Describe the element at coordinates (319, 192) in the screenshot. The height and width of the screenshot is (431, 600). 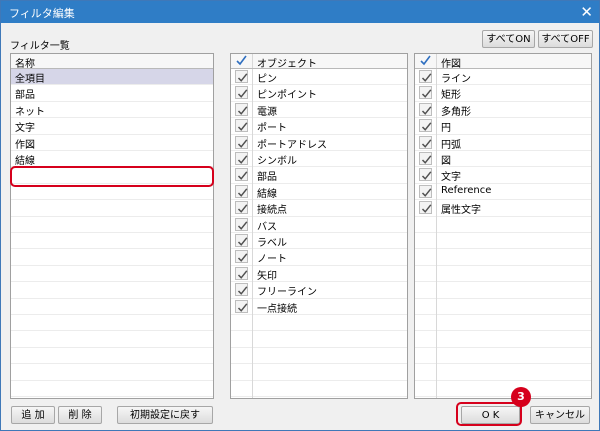
I see `object-list-item: 結線` at that location.